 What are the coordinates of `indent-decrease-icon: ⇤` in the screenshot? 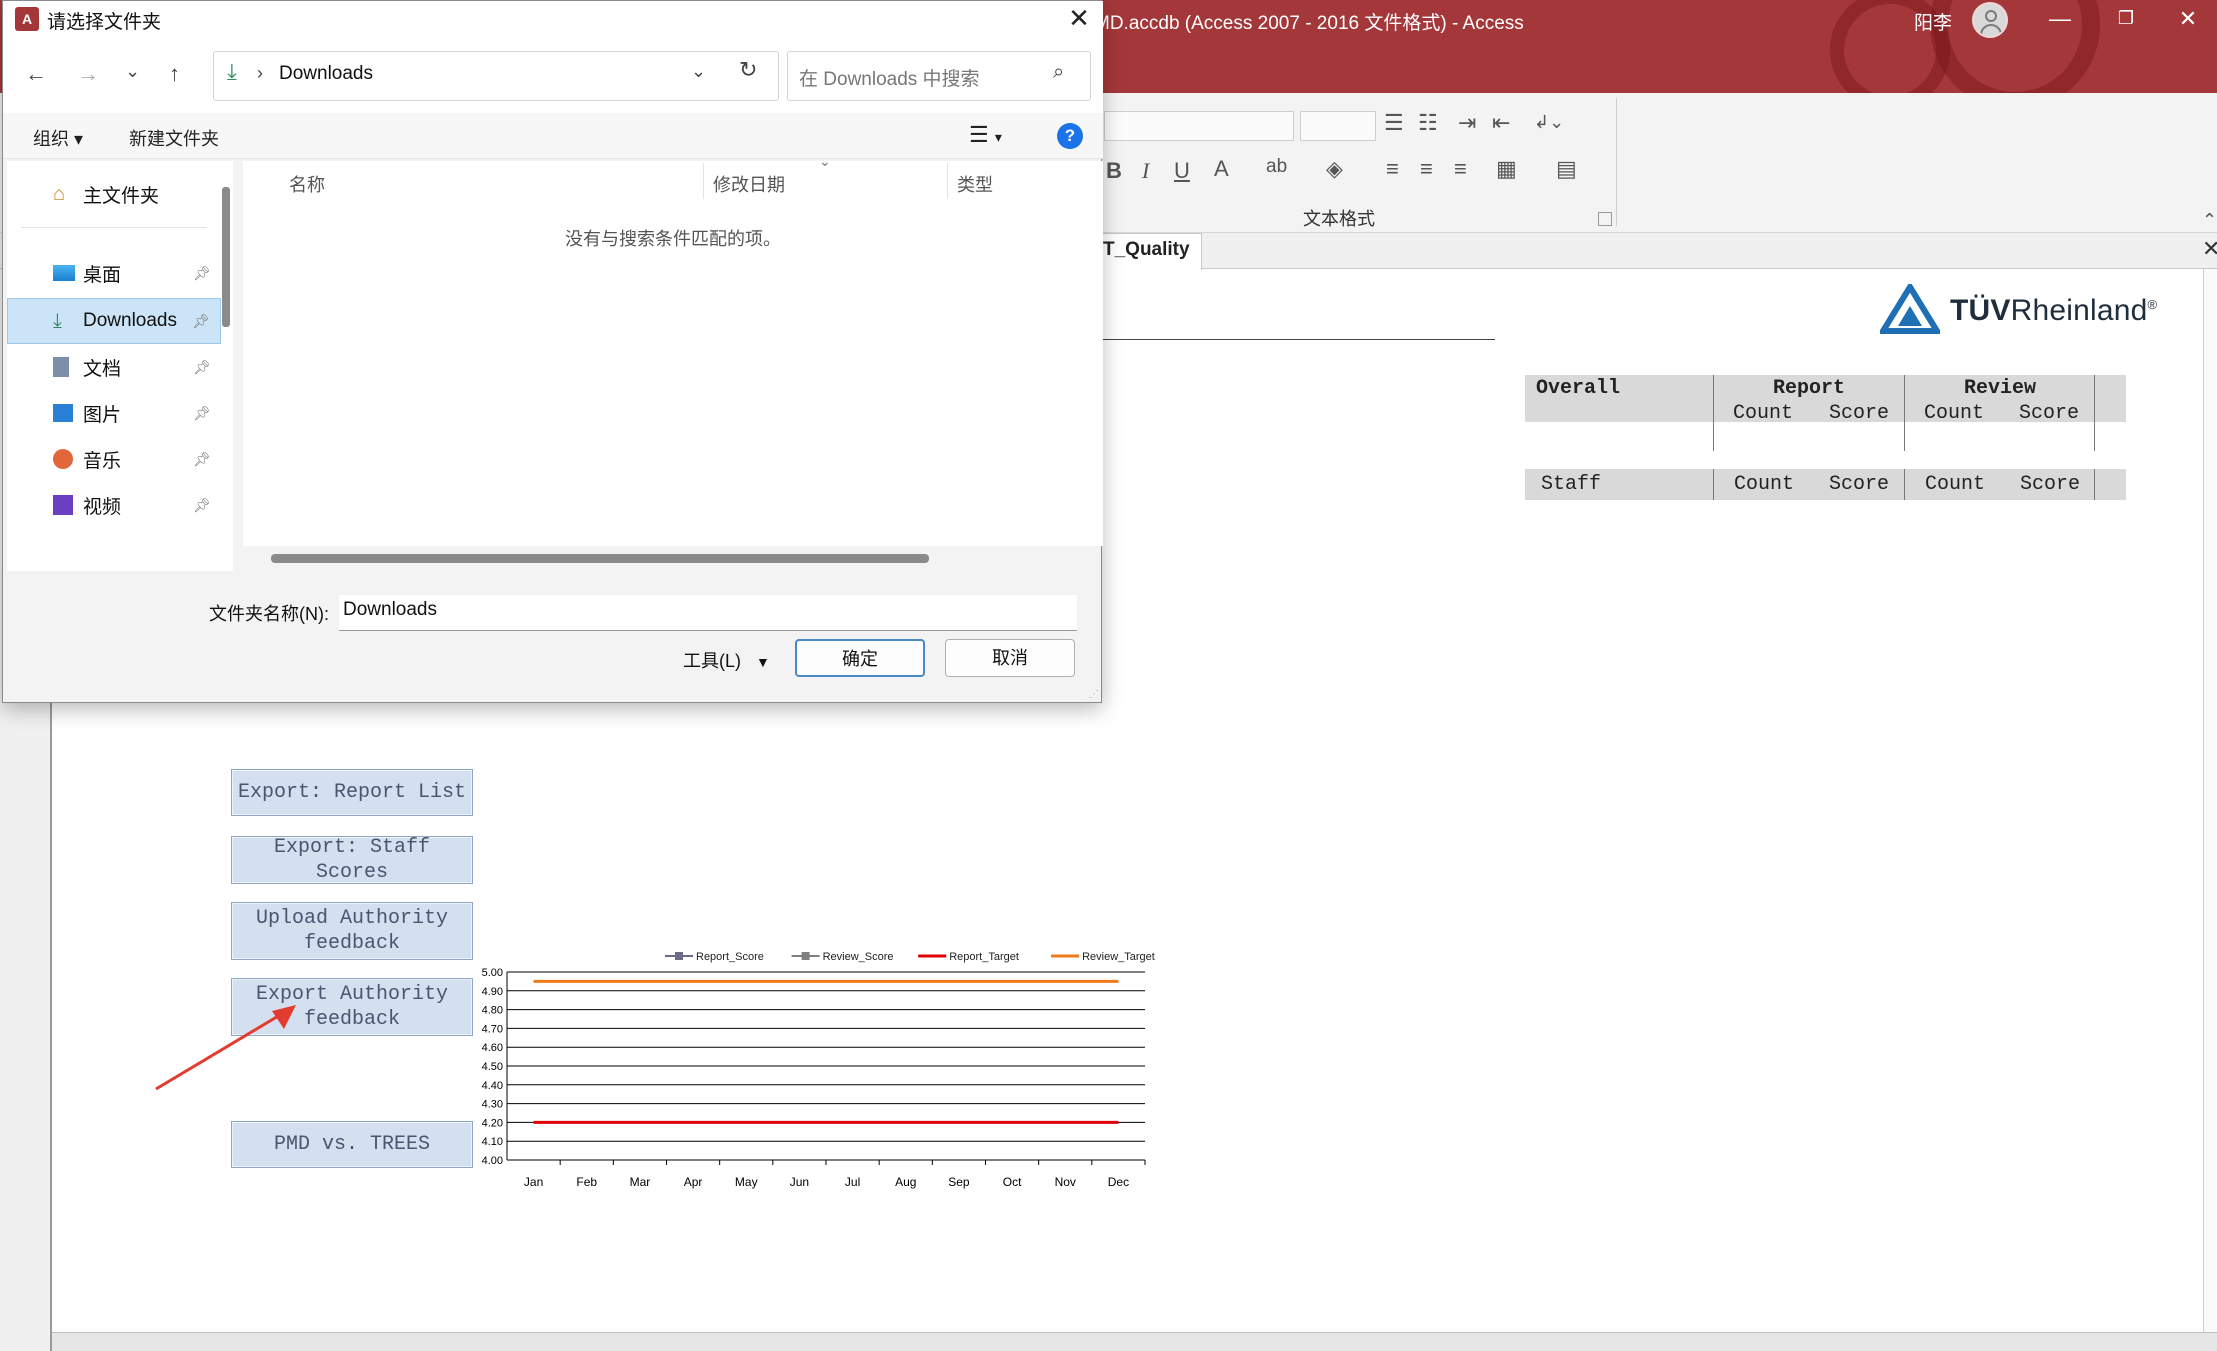 It's located at (1501, 123).